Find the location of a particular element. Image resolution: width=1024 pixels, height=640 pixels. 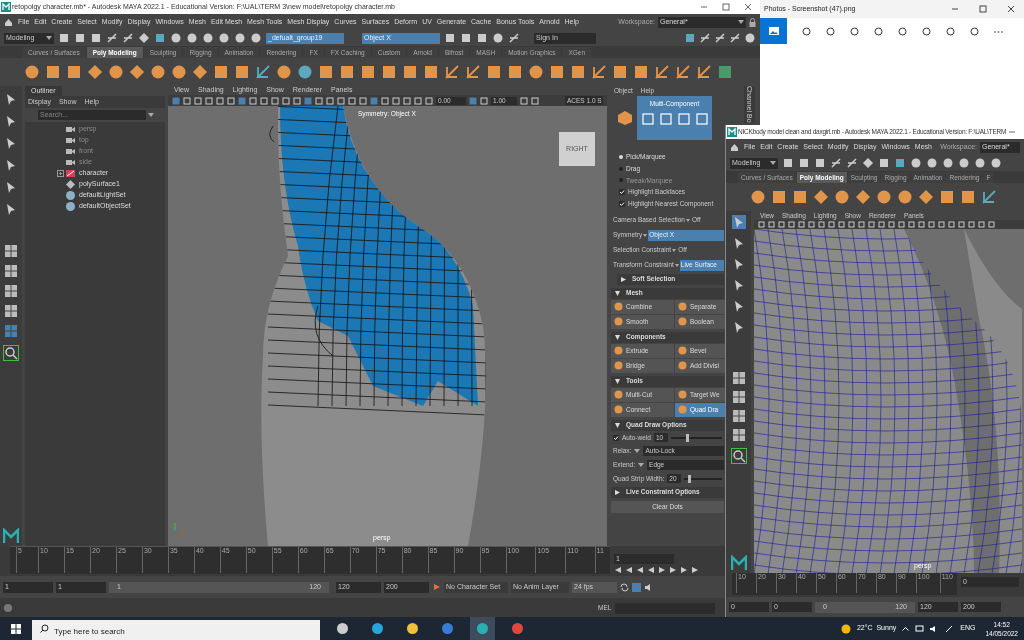

radio-button is located at coordinates (621, 156).